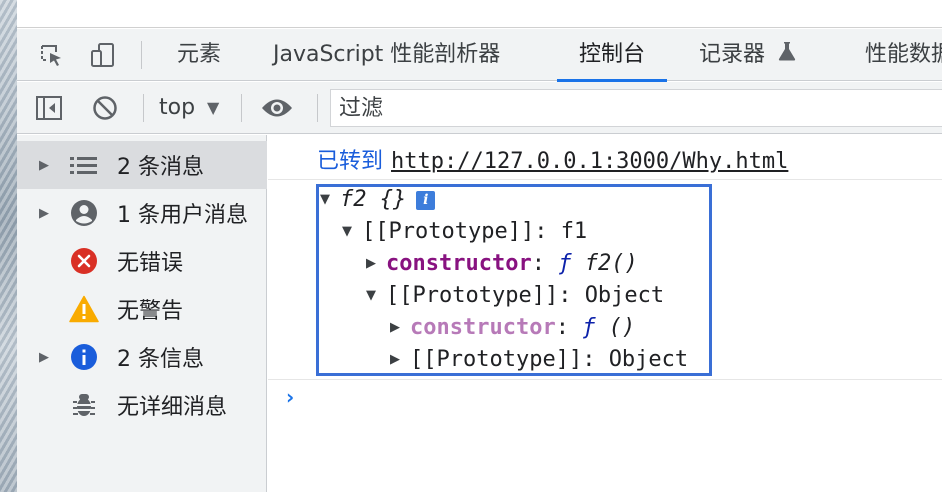 The image size is (942, 492). Describe the element at coordinates (290, 397) in the screenshot. I see `console-prompt-chevron-icon: ›` at that location.